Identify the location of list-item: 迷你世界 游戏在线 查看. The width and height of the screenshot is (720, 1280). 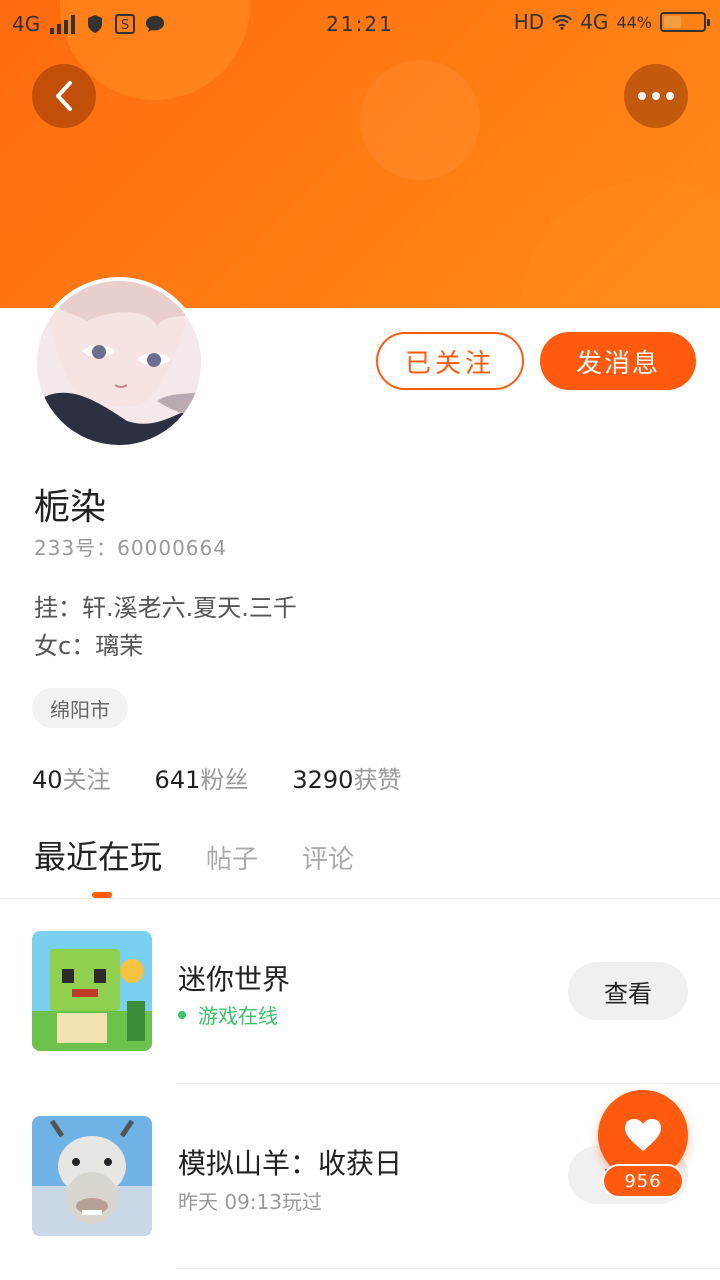
(360, 991).